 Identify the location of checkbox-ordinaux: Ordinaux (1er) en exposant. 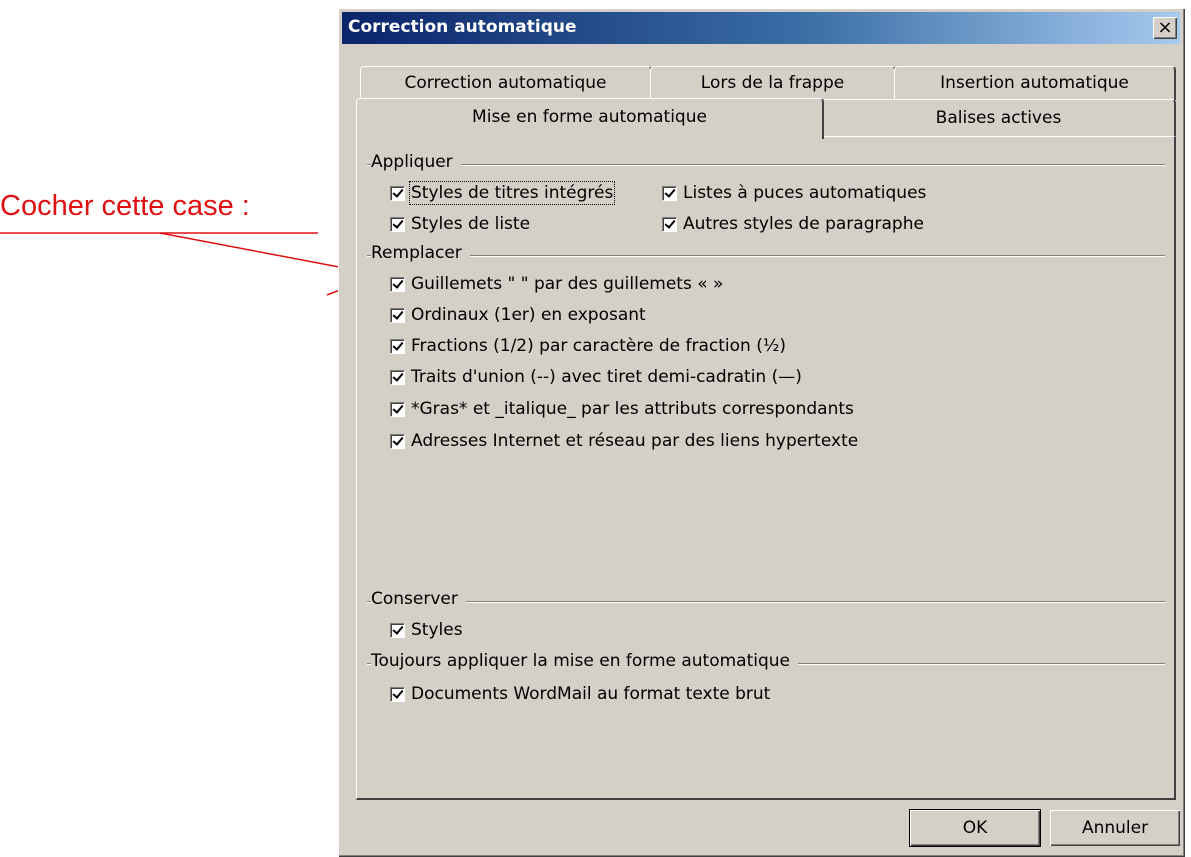
(518, 315).